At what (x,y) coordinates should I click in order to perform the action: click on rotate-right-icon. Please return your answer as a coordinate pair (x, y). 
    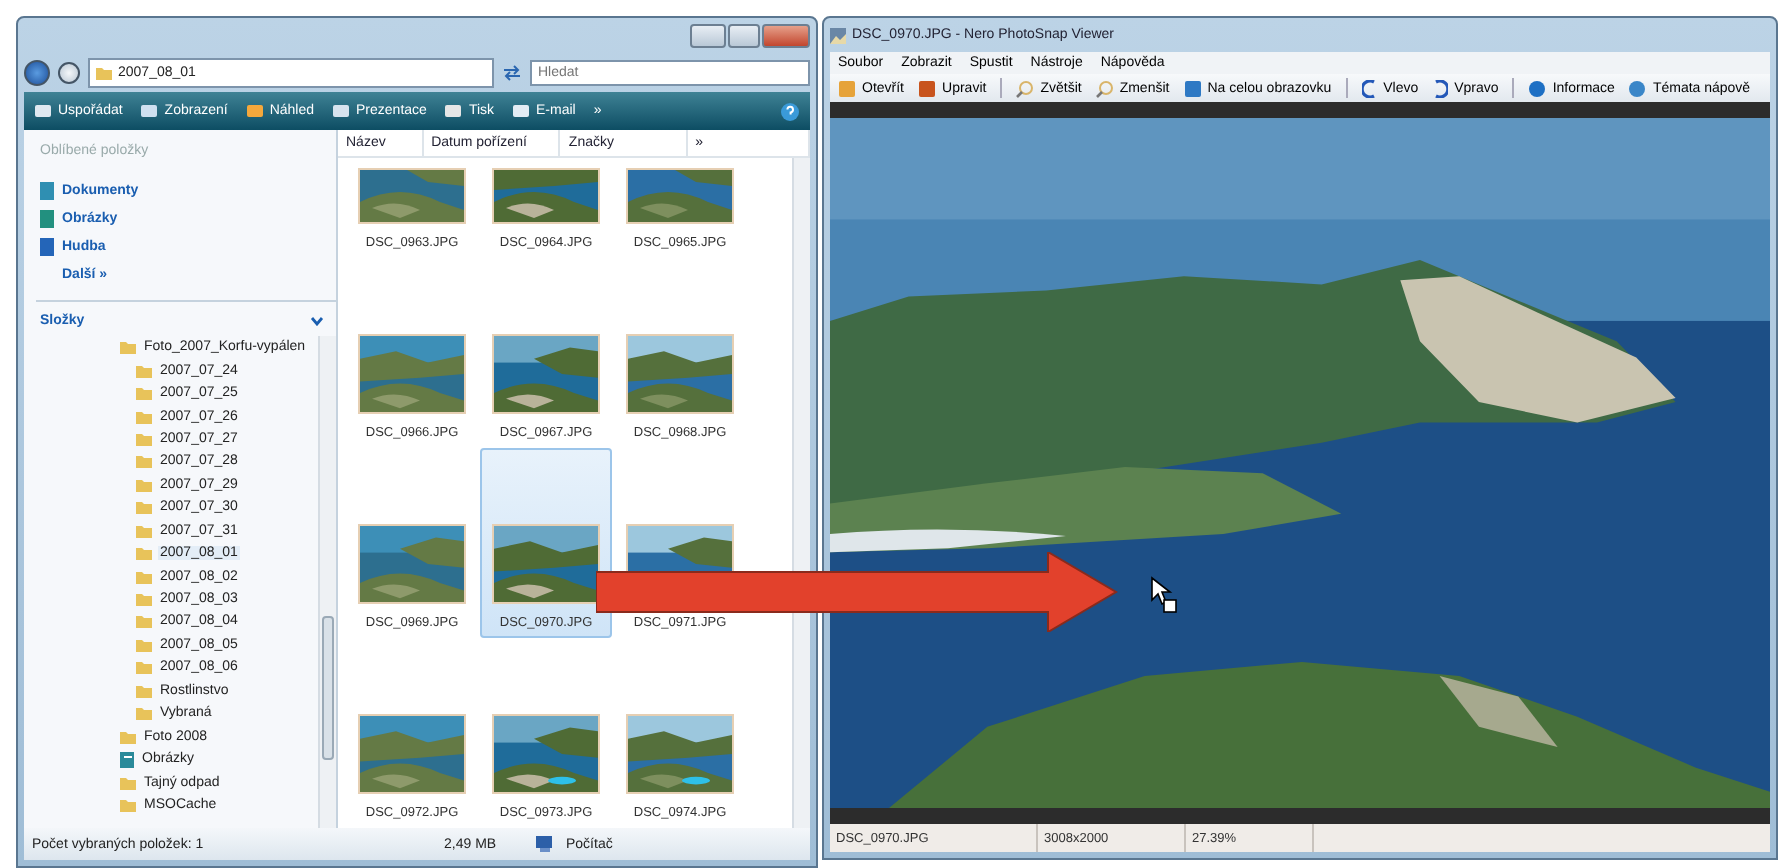
    Looking at the image, I should click on (1440, 88).